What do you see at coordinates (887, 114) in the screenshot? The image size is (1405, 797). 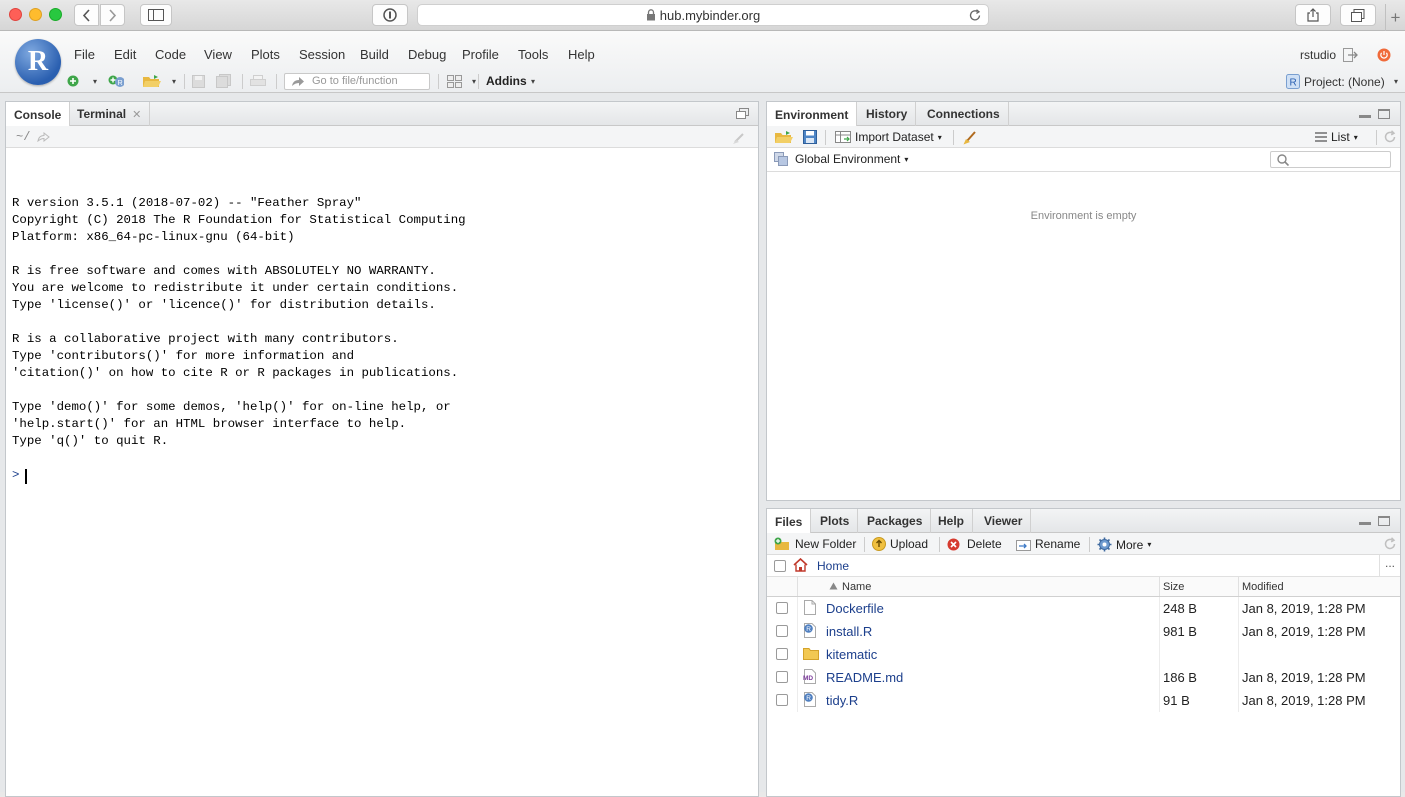 I see `tab-history: History` at bounding box center [887, 114].